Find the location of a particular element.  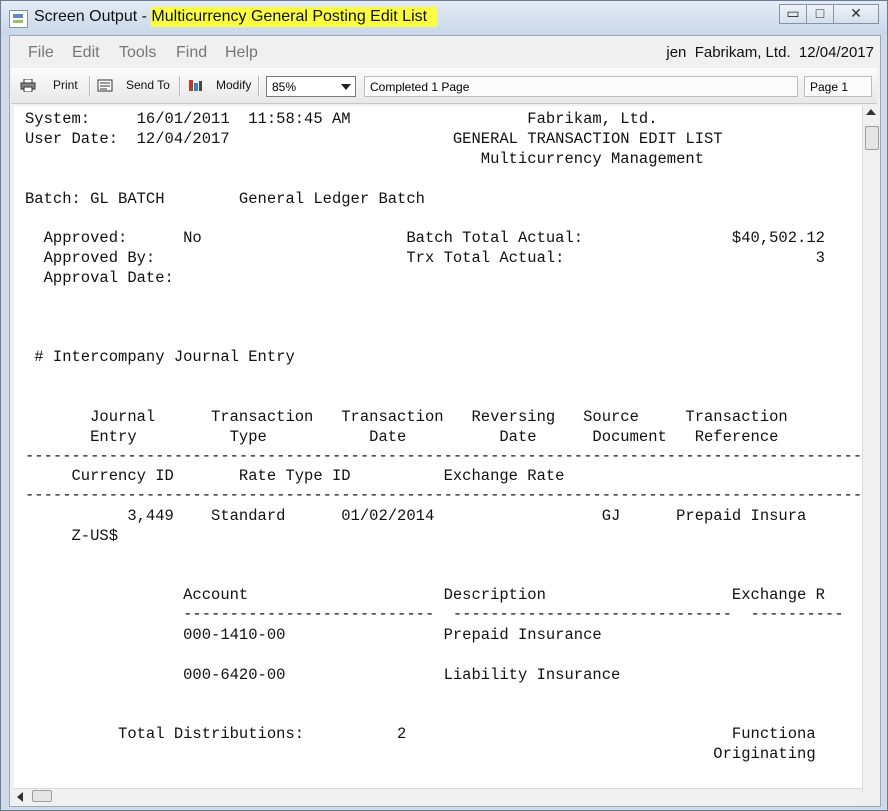

page-indicator: Page 1 is located at coordinates (838, 86).